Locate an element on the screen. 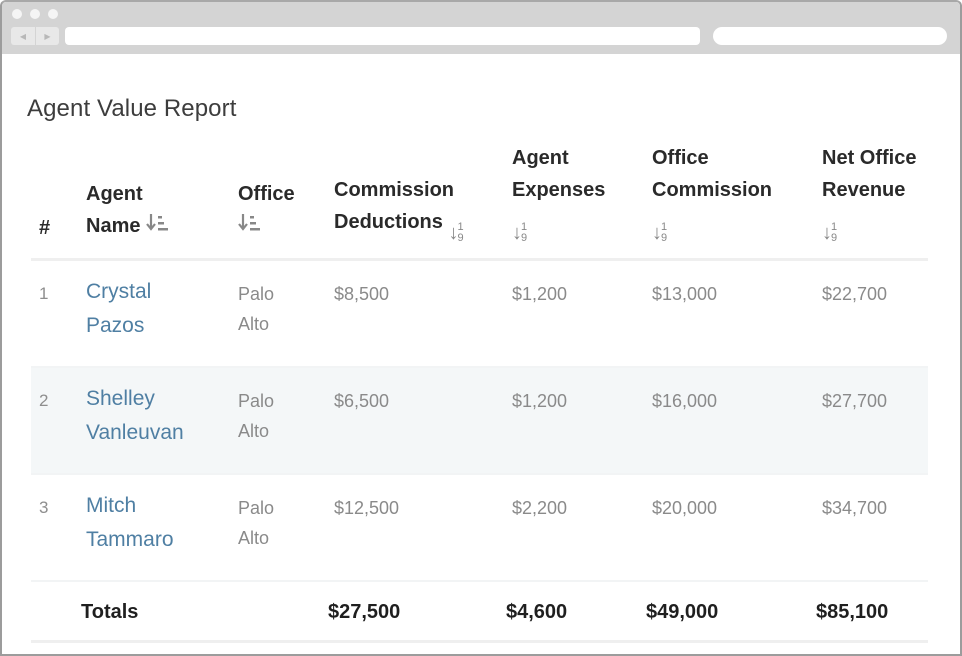 Image resolution: width=962 pixels, height=656 pixels. agent-name-link: Shelley Vanleuvan is located at coordinates (135, 416).